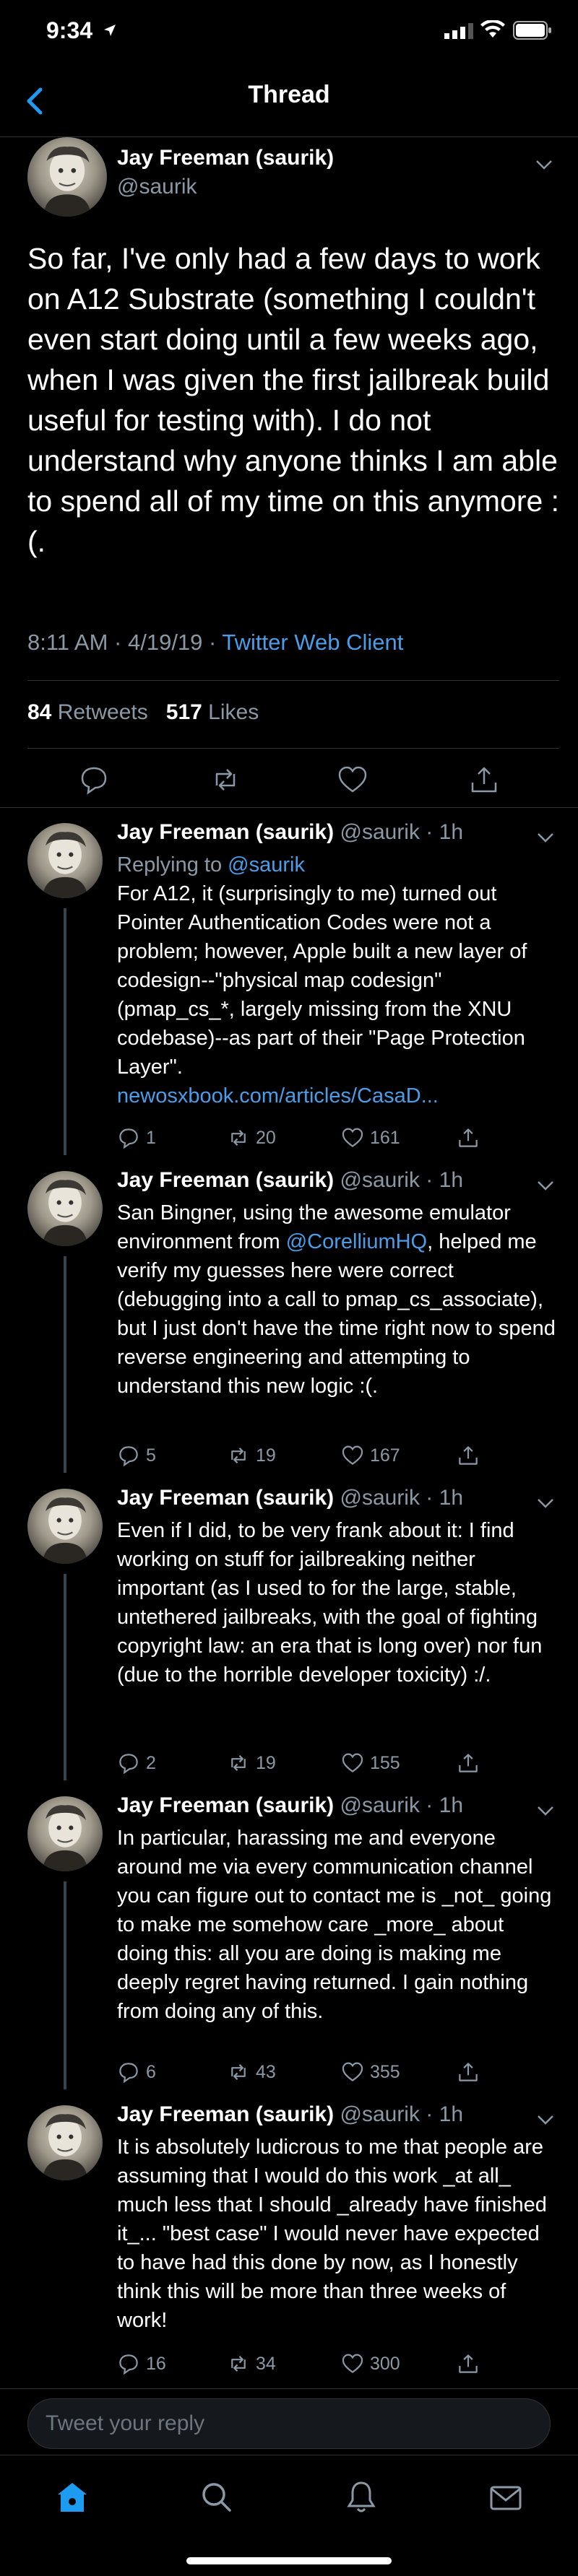 The width and height of the screenshot is (578, 2576). I want to click on author-handle: @saurik, so click(157, 187).